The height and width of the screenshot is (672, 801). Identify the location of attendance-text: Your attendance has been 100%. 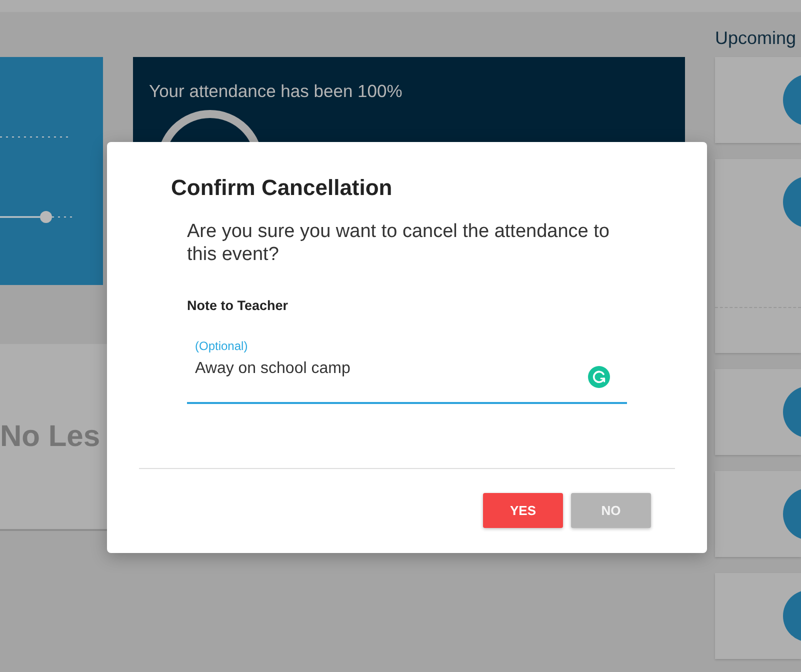
(275, 91).